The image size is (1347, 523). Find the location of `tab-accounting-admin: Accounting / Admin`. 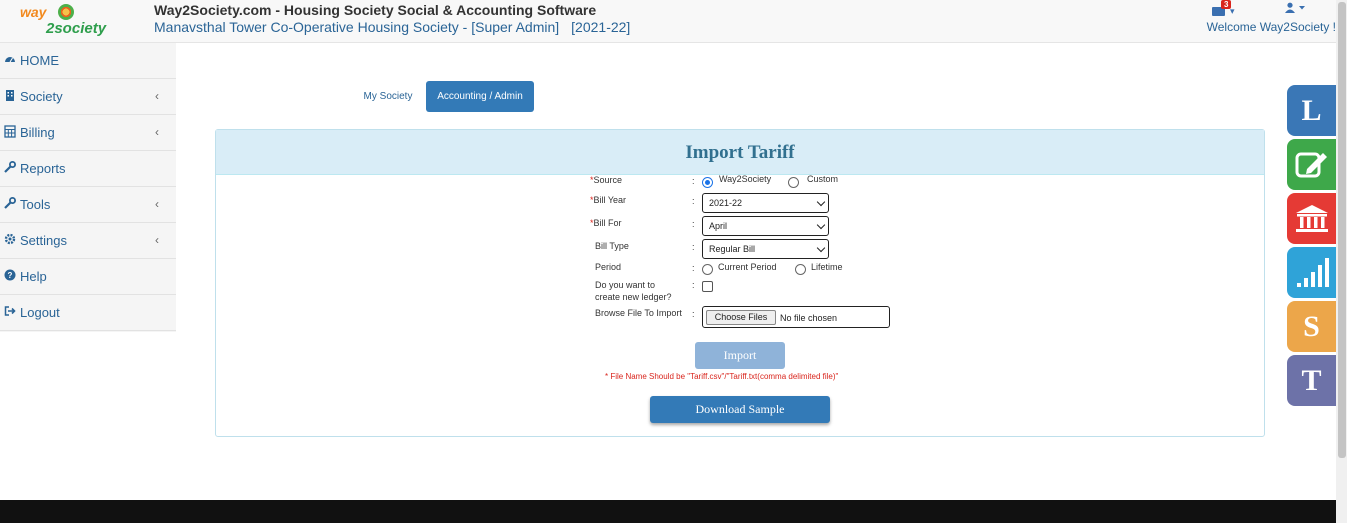

tab-accounting-admin: Accounting / Admin is located at coordinates (480, 96).